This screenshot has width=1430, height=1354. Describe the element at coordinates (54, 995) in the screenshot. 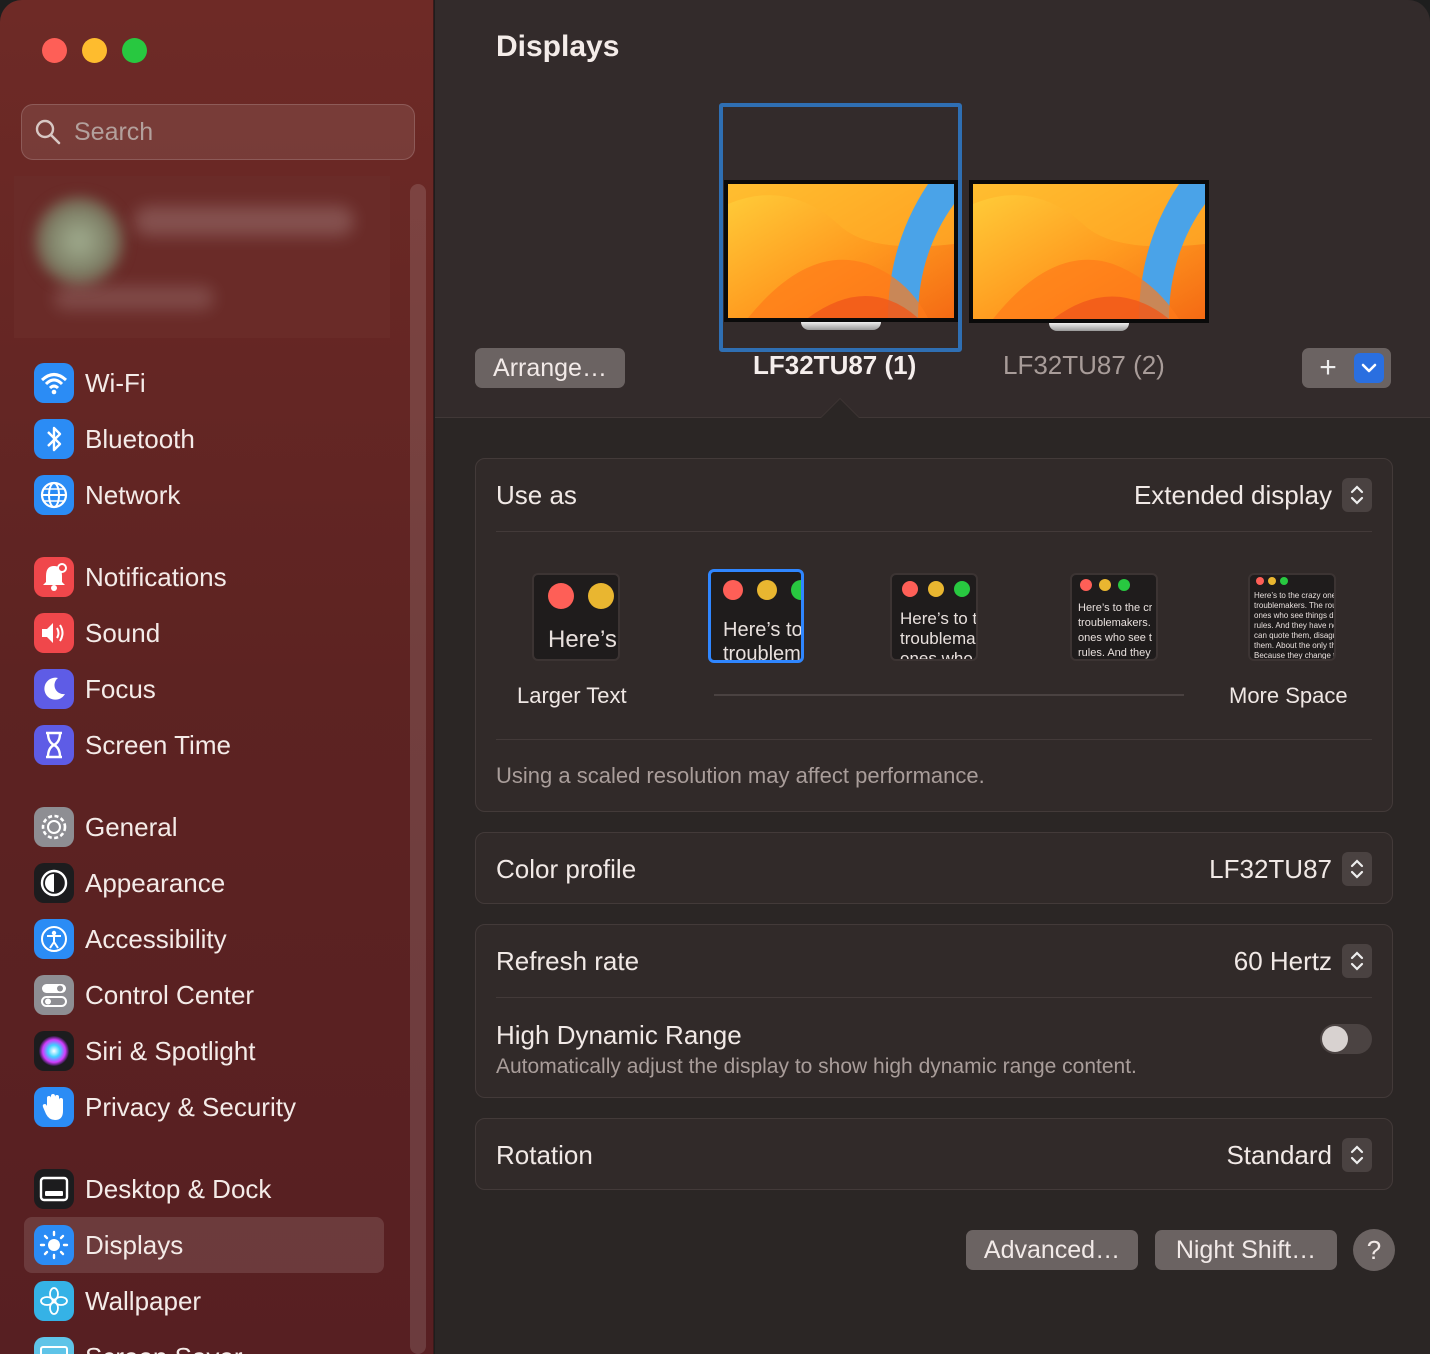

I see `toggles-icon` at that location.